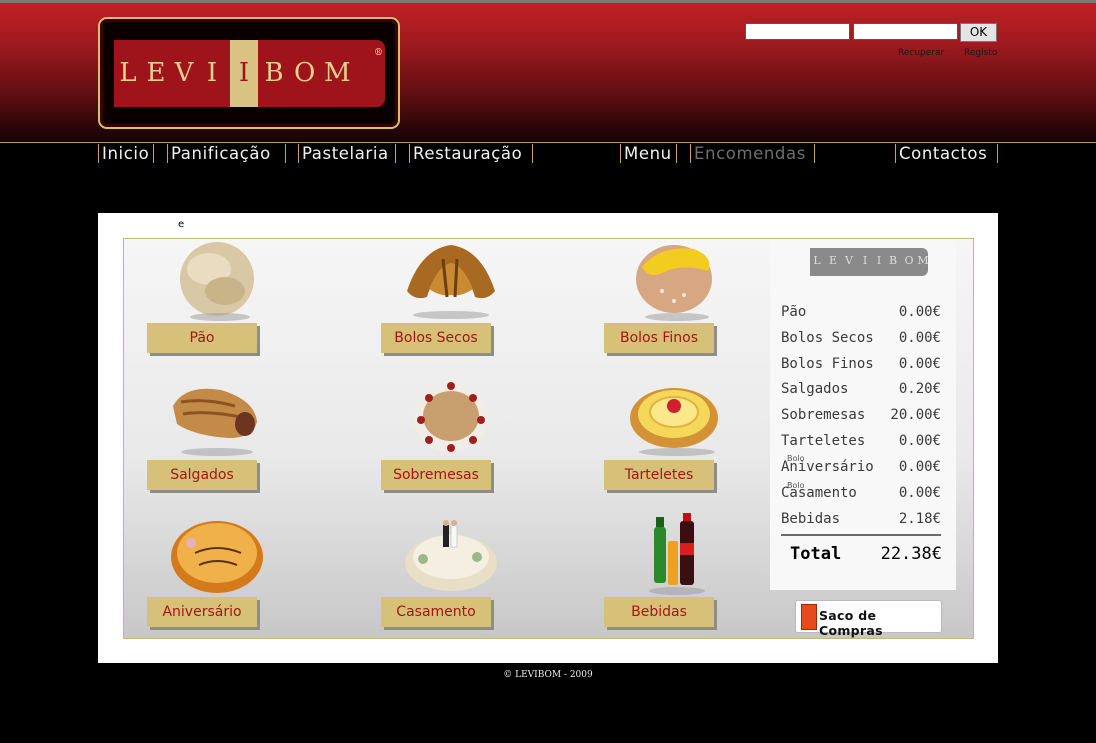 The width and height of the screenshot is (1096, 743). What do you see at coordinates (659, 475) in the screenshot?
I see `category-label: Tarteletes` at bounding box center [659, 475].